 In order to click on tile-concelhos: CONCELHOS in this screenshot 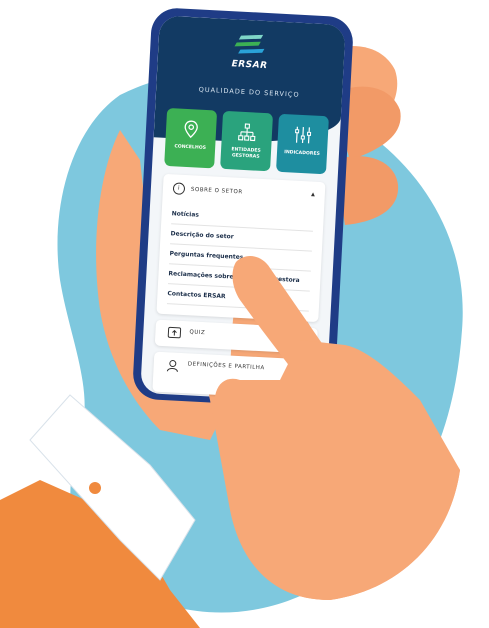, I will do `click(191, 138)`.